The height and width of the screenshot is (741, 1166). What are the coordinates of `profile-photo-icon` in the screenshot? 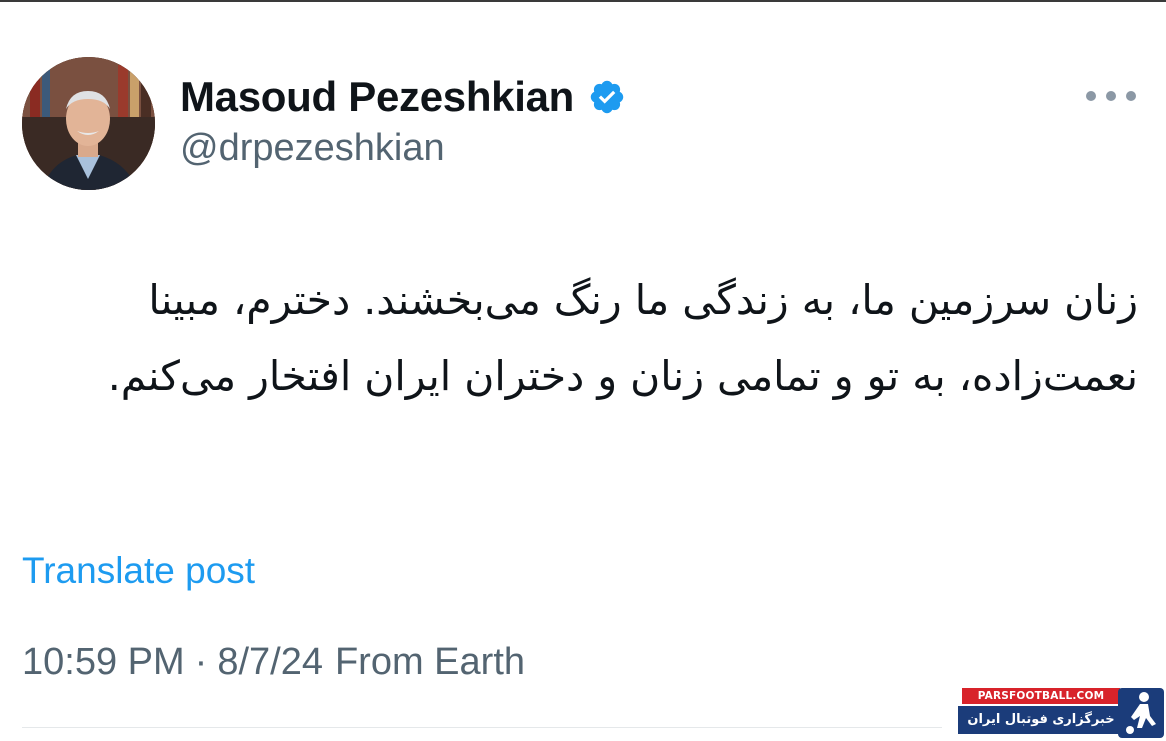 It's located at (88, 123).